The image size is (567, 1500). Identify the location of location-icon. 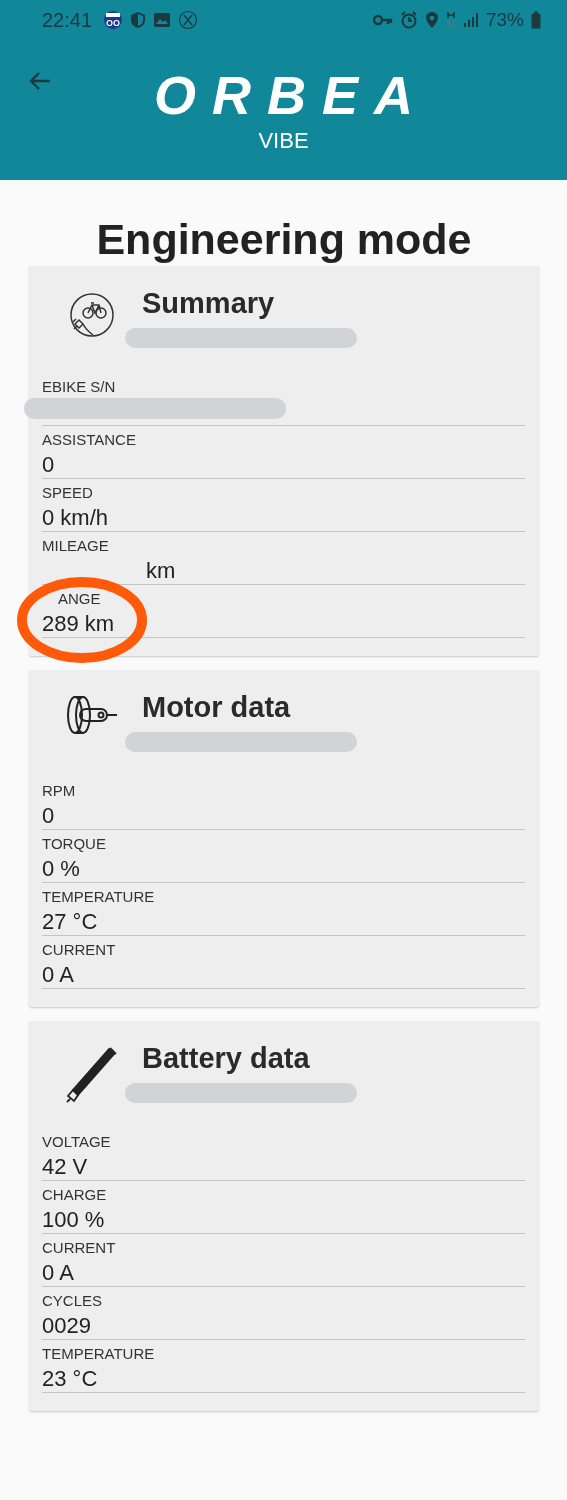
(431, 20).